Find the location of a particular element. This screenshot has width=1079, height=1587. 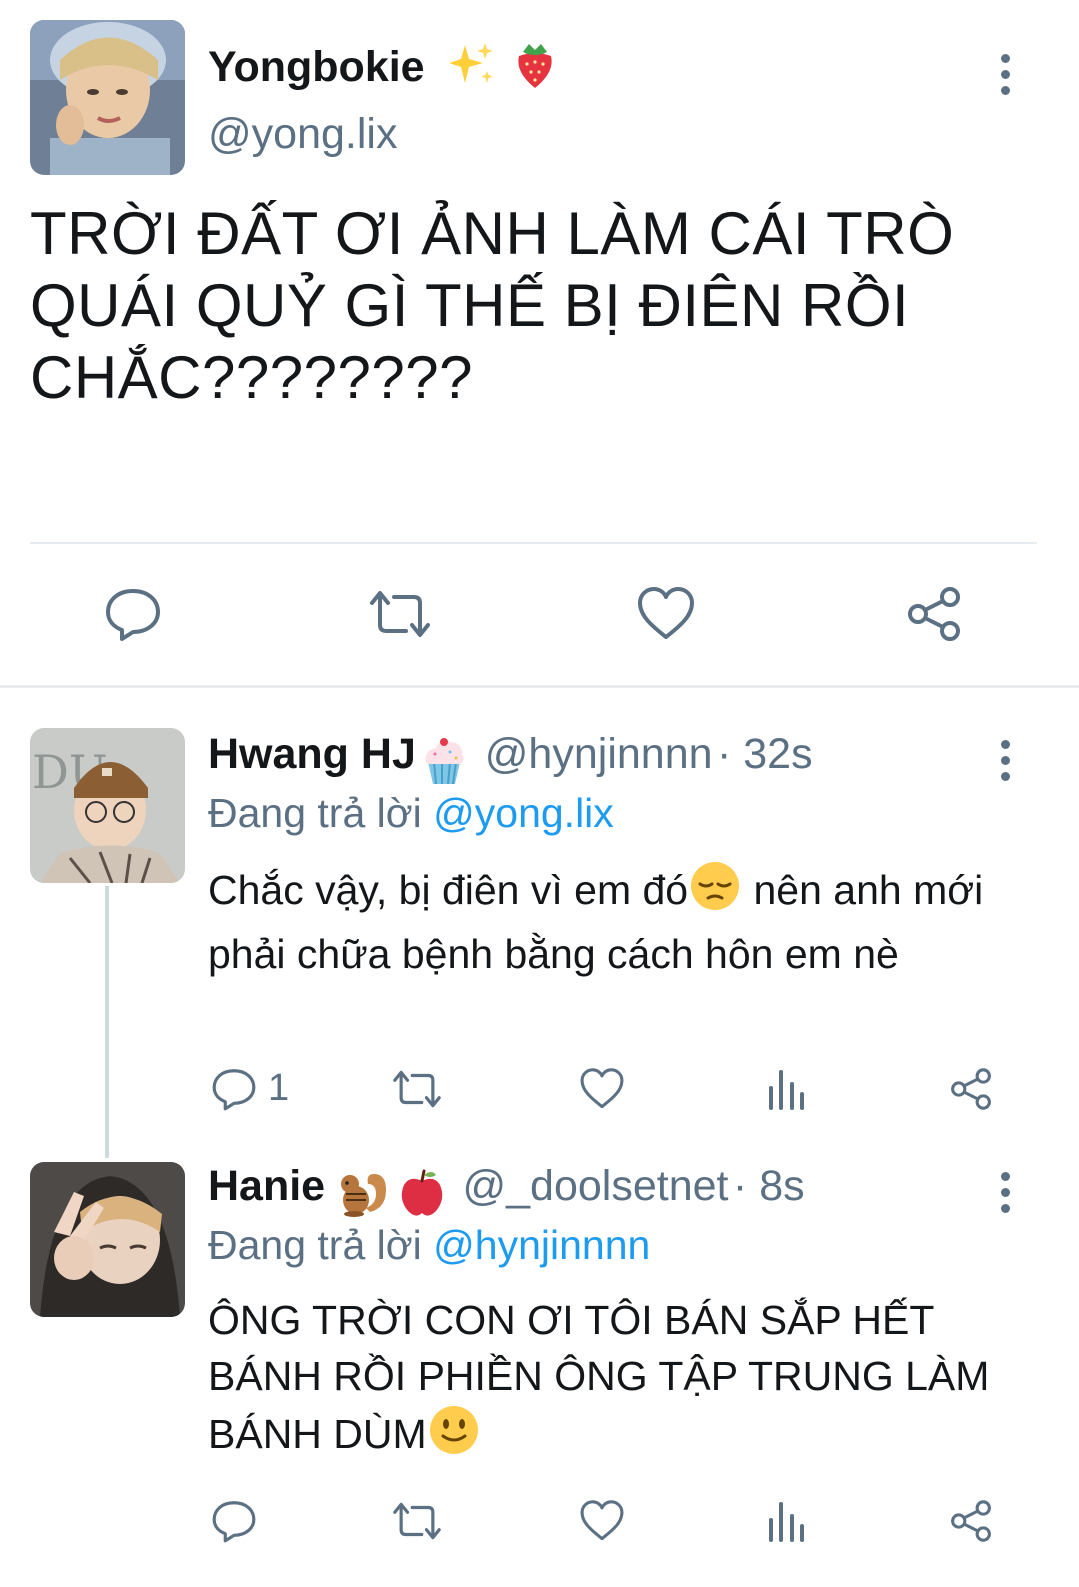

avatar-hanie is located at coordinates (107, 1239).